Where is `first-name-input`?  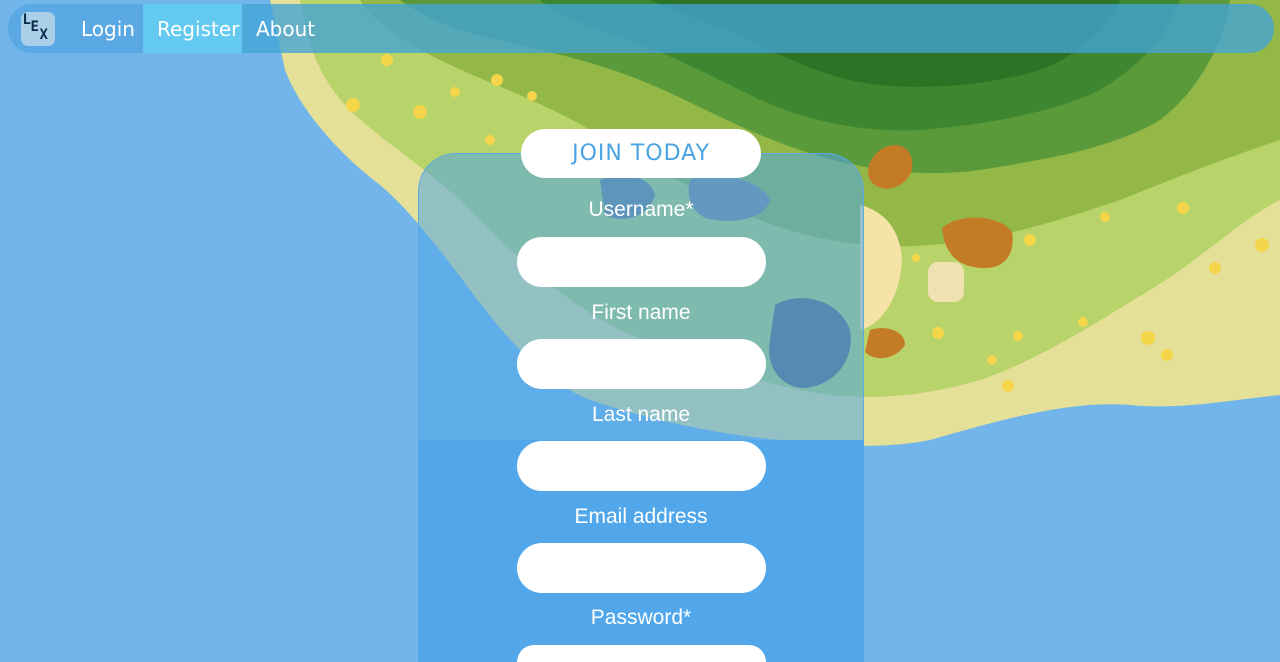
first-name-input is located at coordinates (641, 364).